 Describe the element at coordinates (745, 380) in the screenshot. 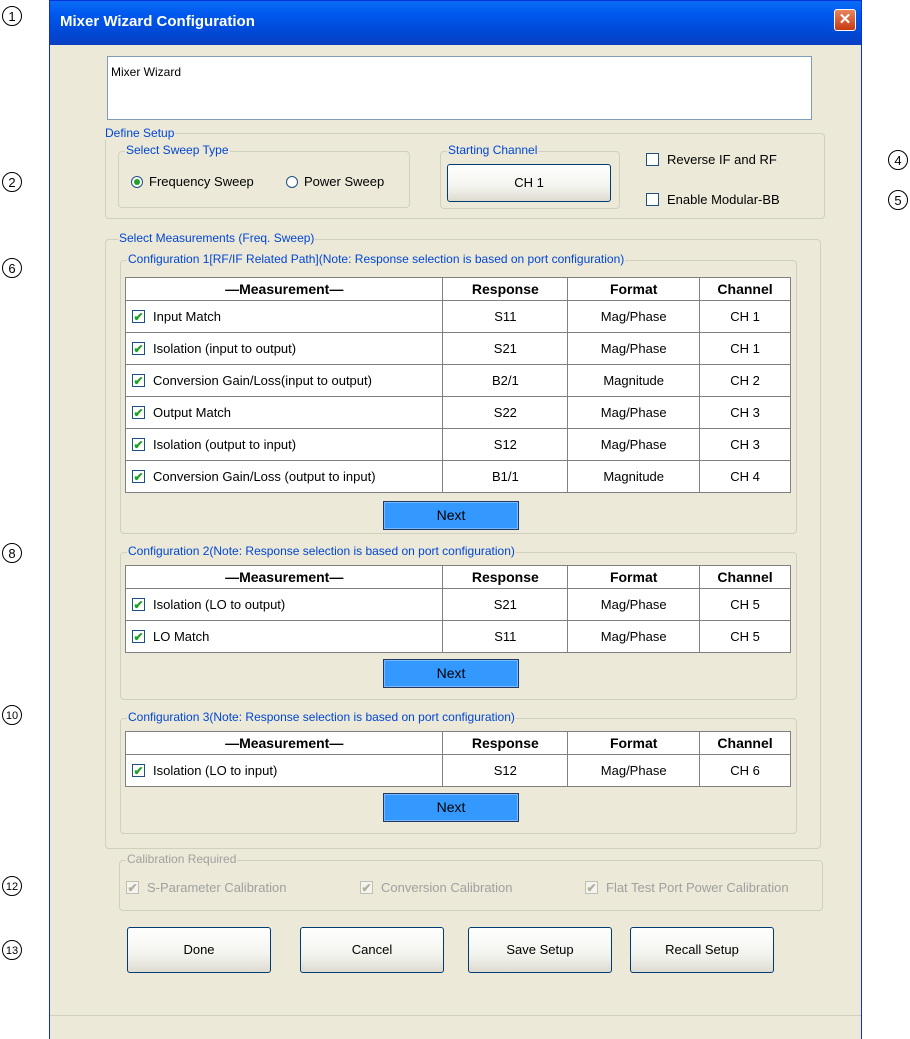

I see `channel-cell: CH 2` at that location.